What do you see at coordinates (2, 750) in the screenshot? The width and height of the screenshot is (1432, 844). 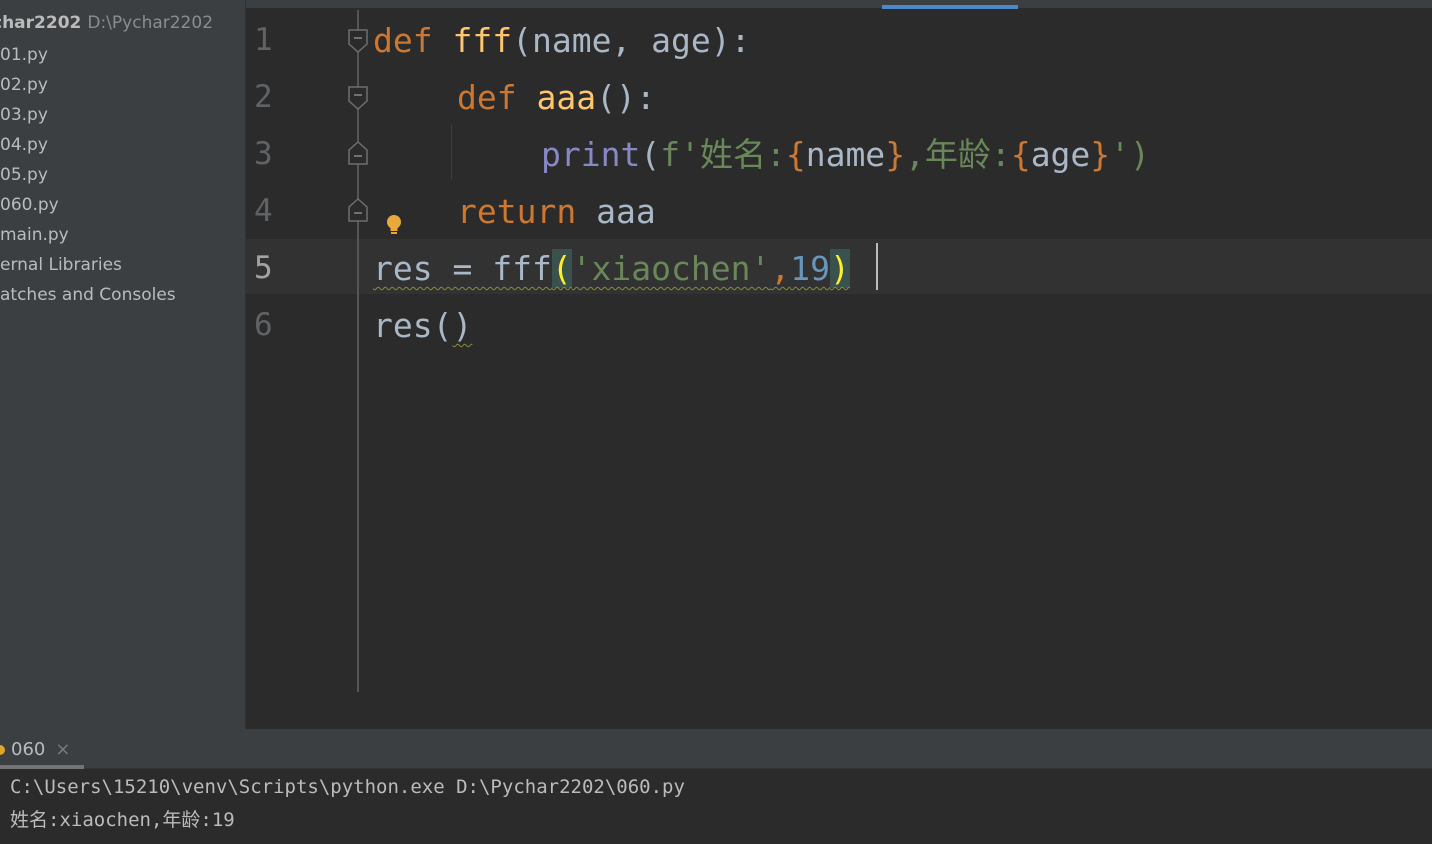 I see `run-config-icon` at bounding box center [2, 750].